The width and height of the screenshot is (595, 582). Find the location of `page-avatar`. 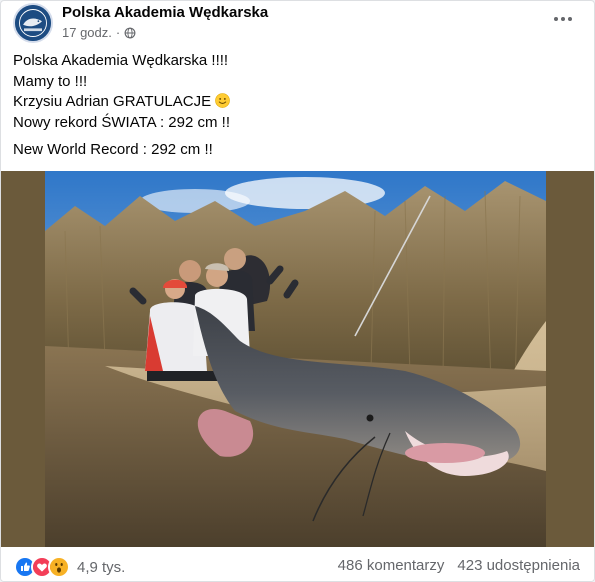

page-avatar is located at coordinates (33, 23).